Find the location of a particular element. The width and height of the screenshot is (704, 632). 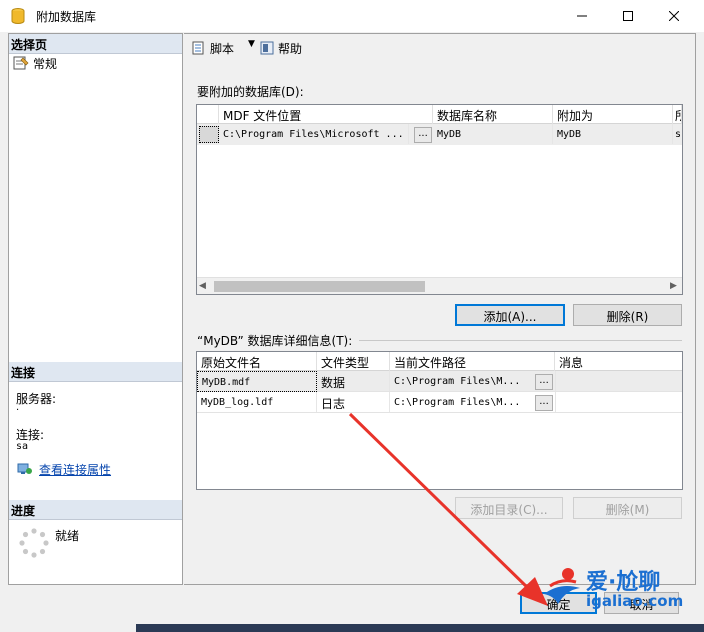

connection-value: sa is located at coordinates (22, 446).